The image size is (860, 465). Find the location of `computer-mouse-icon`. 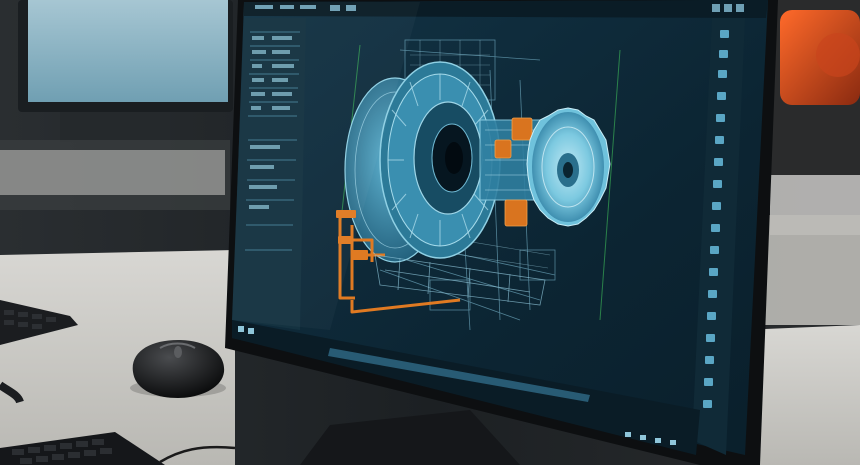

computer-mouse-icon is located at coordinates (178, 369).